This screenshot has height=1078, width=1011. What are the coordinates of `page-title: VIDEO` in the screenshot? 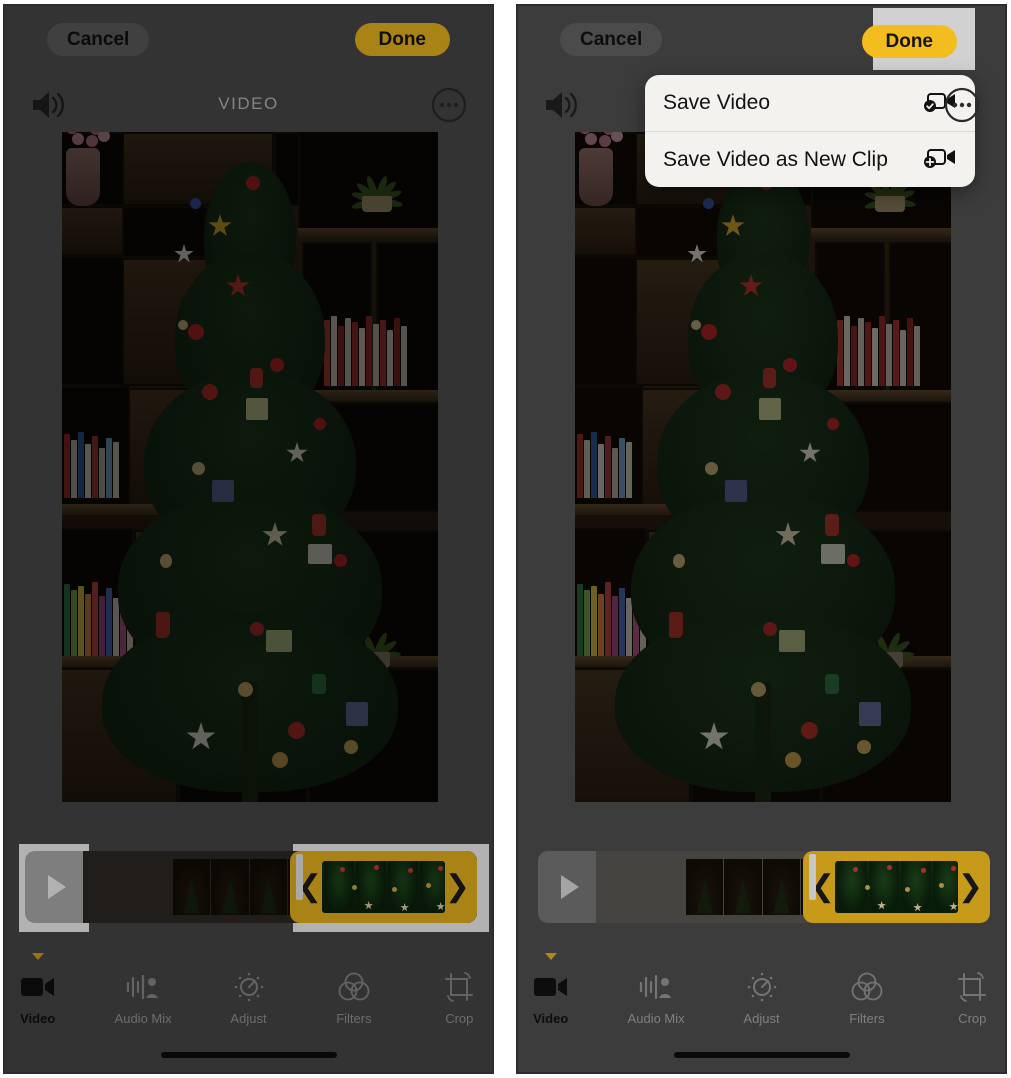 It's located at (248, 103).